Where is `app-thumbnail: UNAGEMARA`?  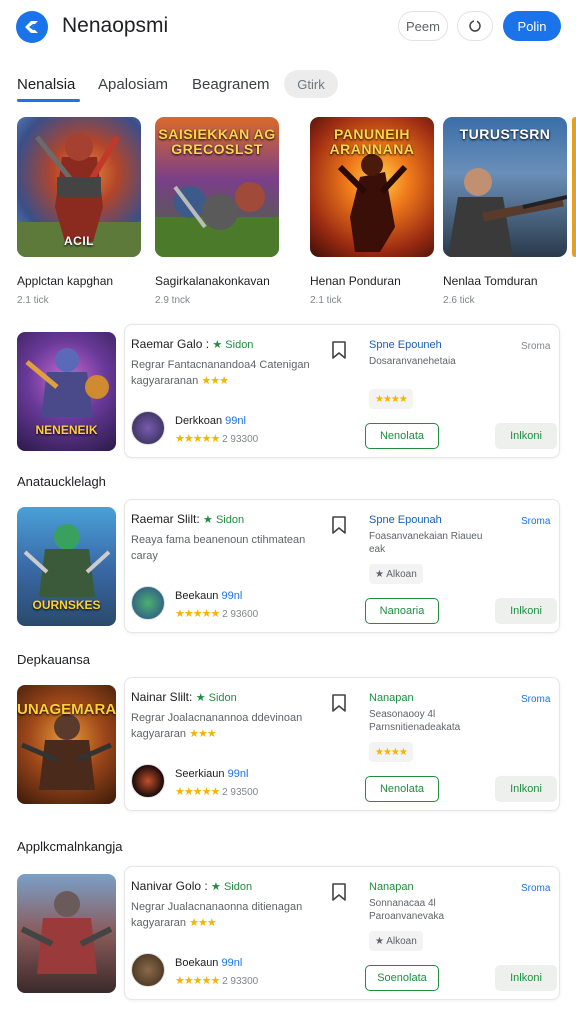
app-thumbnail: UNAGEMARA is located at coordinates (66, 744).